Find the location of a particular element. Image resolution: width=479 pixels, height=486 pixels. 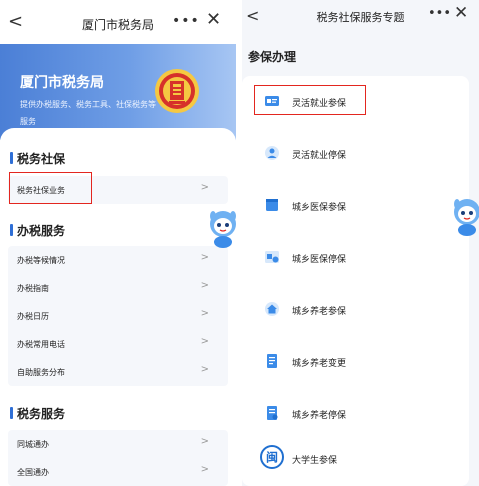

medical-card-icon is located at coordinates (272, 205).